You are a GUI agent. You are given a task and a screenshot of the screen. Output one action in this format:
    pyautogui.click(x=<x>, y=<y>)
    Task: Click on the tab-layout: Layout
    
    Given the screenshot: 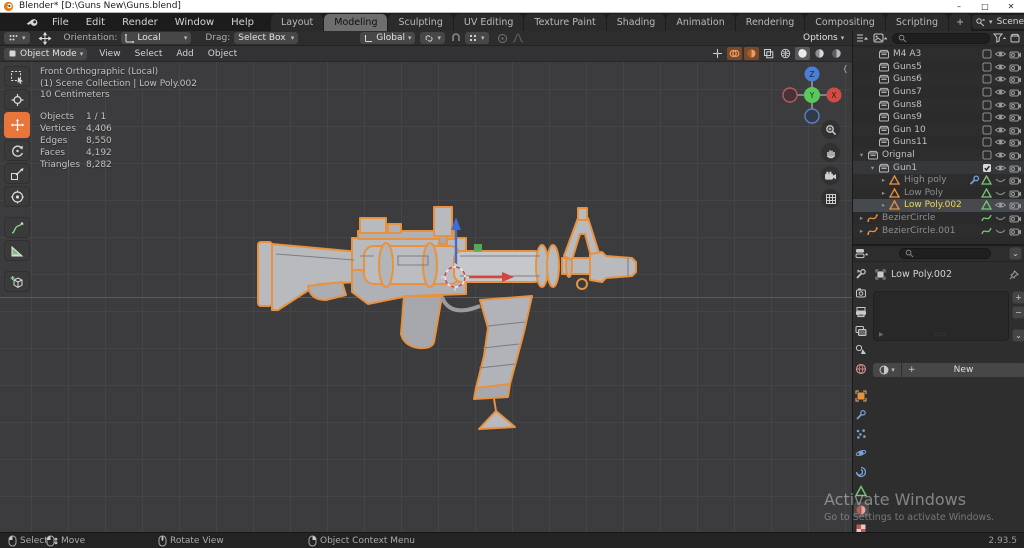 What is the action you would take?
    pyautogui.click(x=297, y=22)
    